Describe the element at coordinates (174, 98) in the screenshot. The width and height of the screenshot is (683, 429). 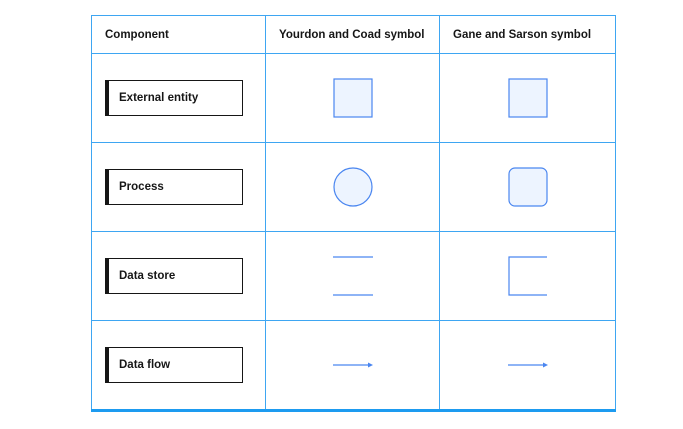
I see `component-label: External entity` at that location.